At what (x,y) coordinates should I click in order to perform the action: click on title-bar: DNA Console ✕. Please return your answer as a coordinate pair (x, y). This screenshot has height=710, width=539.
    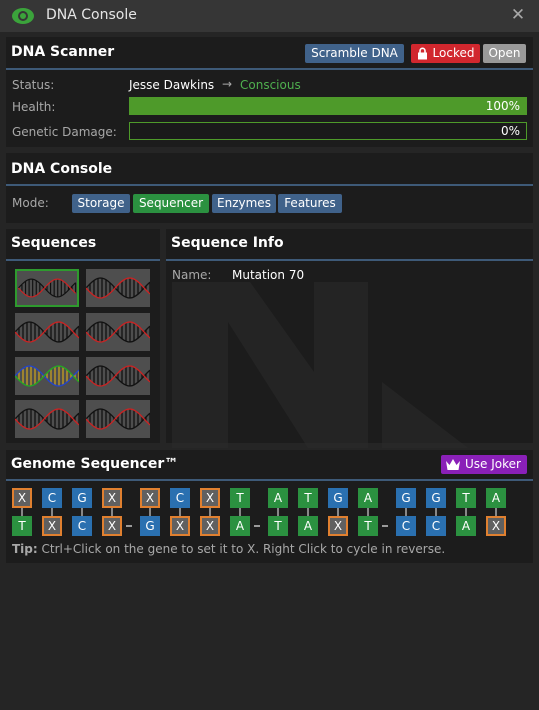
    Looking at the image, I should click on (269, 16).